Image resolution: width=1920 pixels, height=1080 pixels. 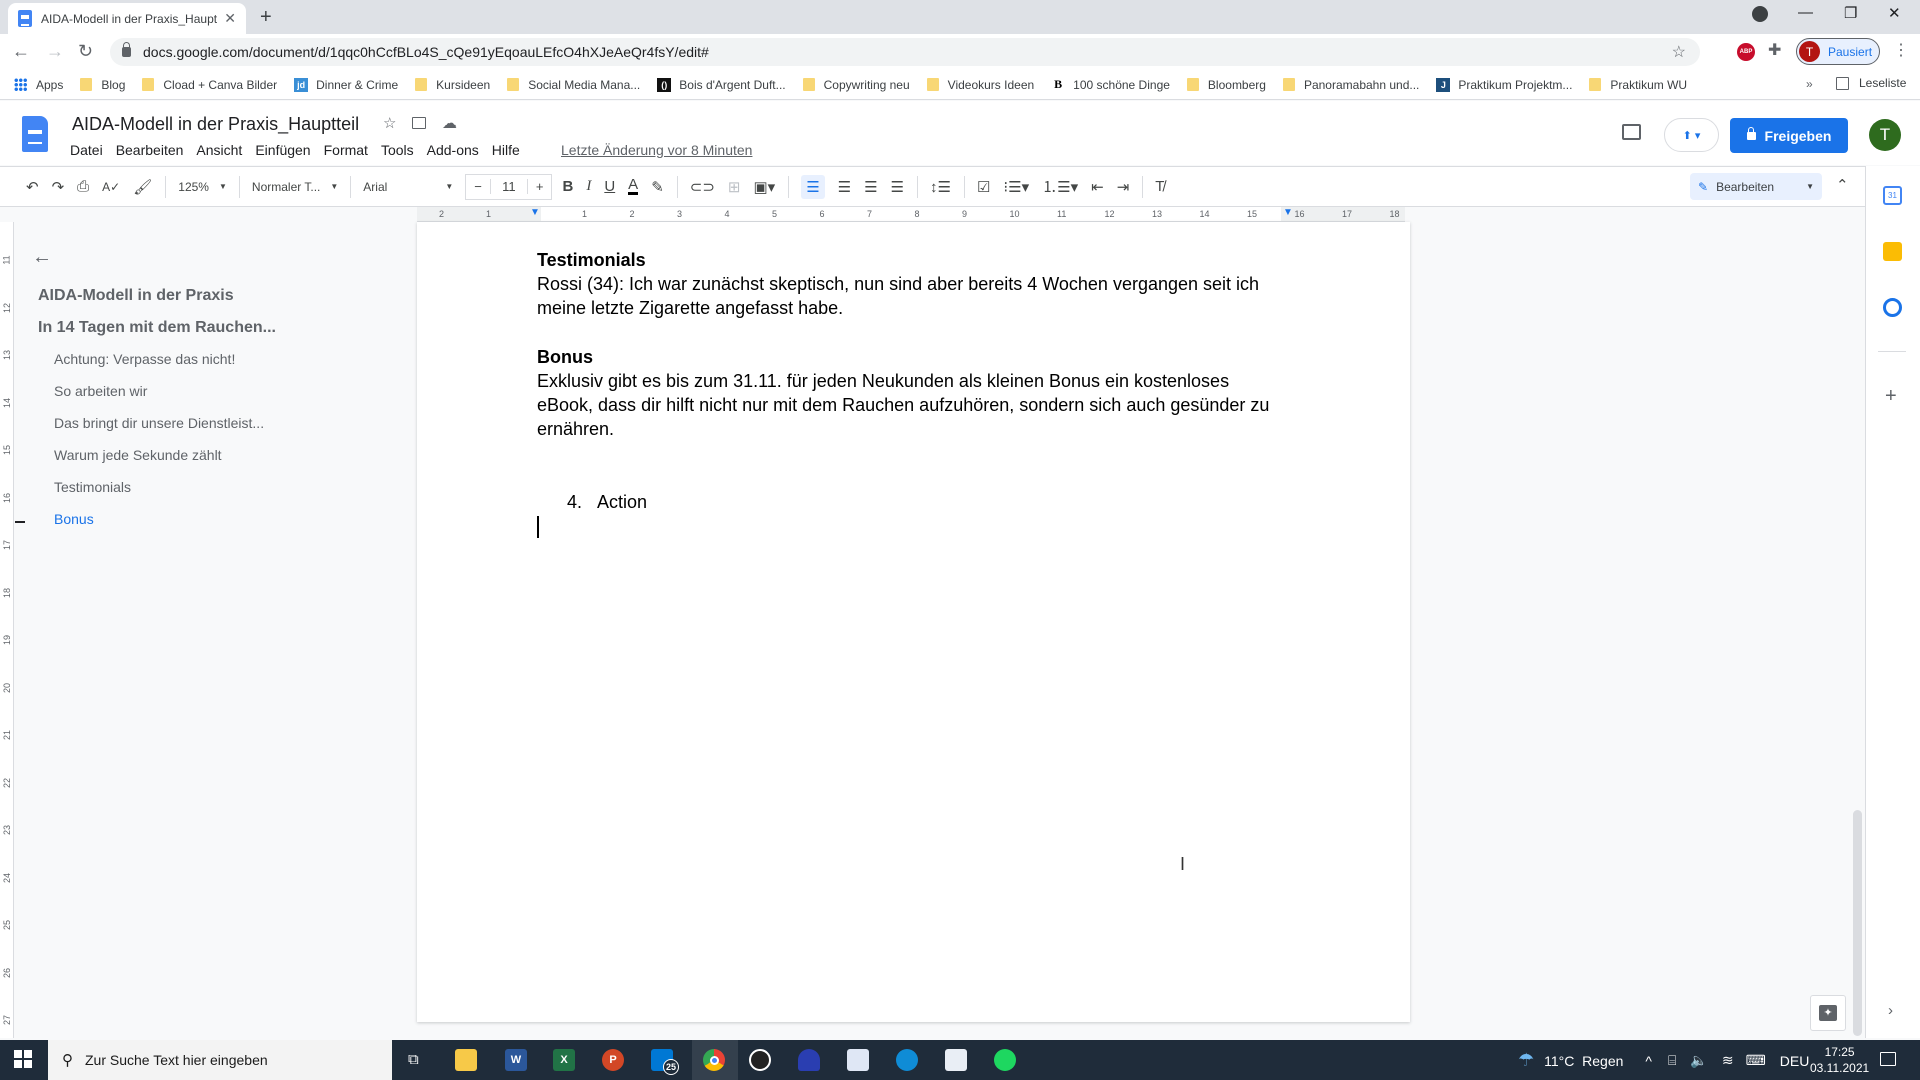 I want to click on file-explorer-icon, so click(x=466, y=1060).